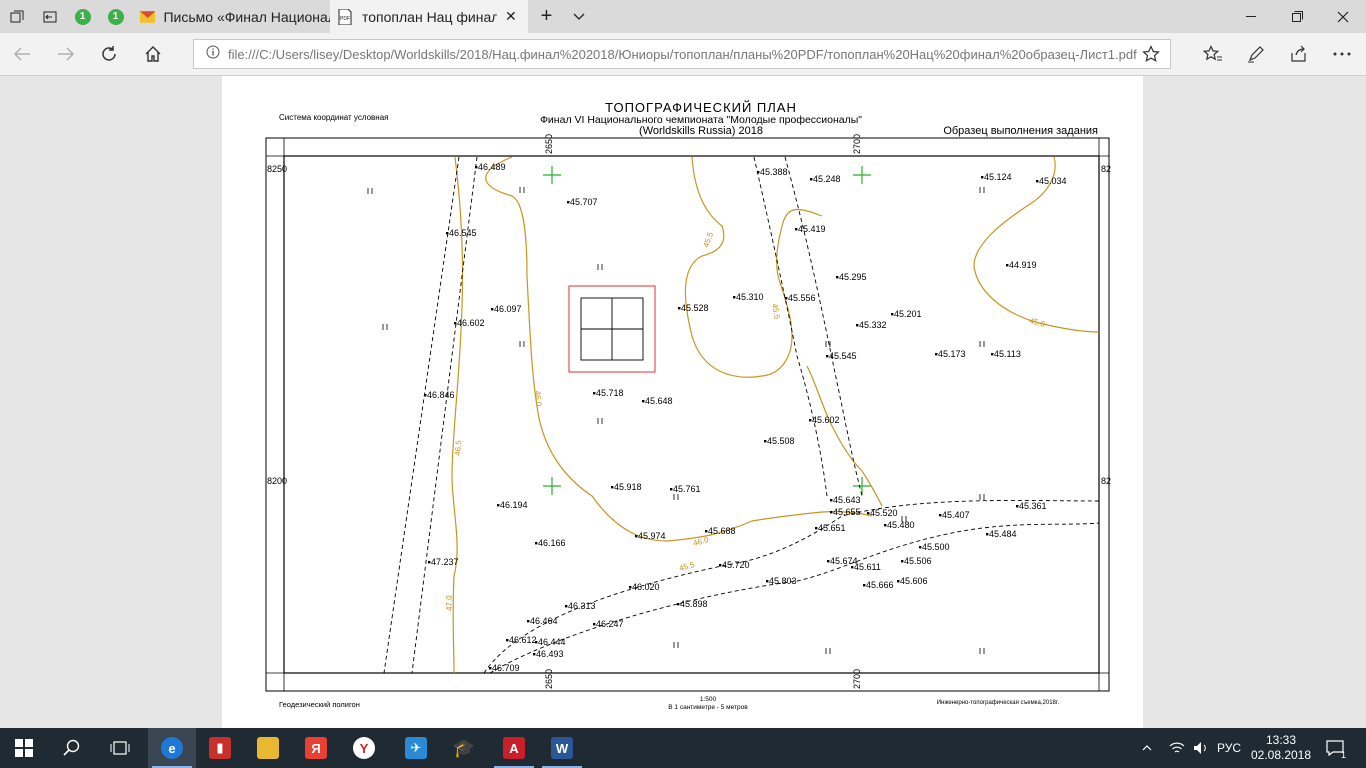  I want to click on word-icon: W, so click(562, 748).